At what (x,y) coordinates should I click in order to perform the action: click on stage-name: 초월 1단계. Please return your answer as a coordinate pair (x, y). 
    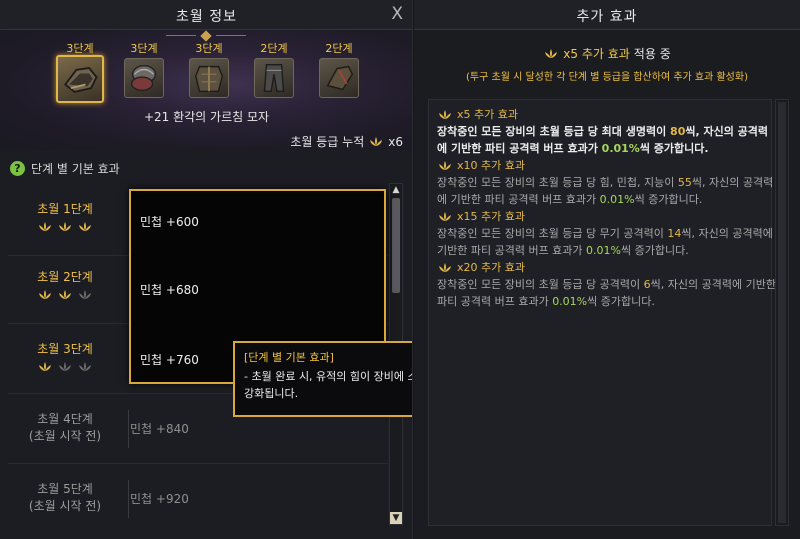
    Looking at the image, I should click on (65, 209).